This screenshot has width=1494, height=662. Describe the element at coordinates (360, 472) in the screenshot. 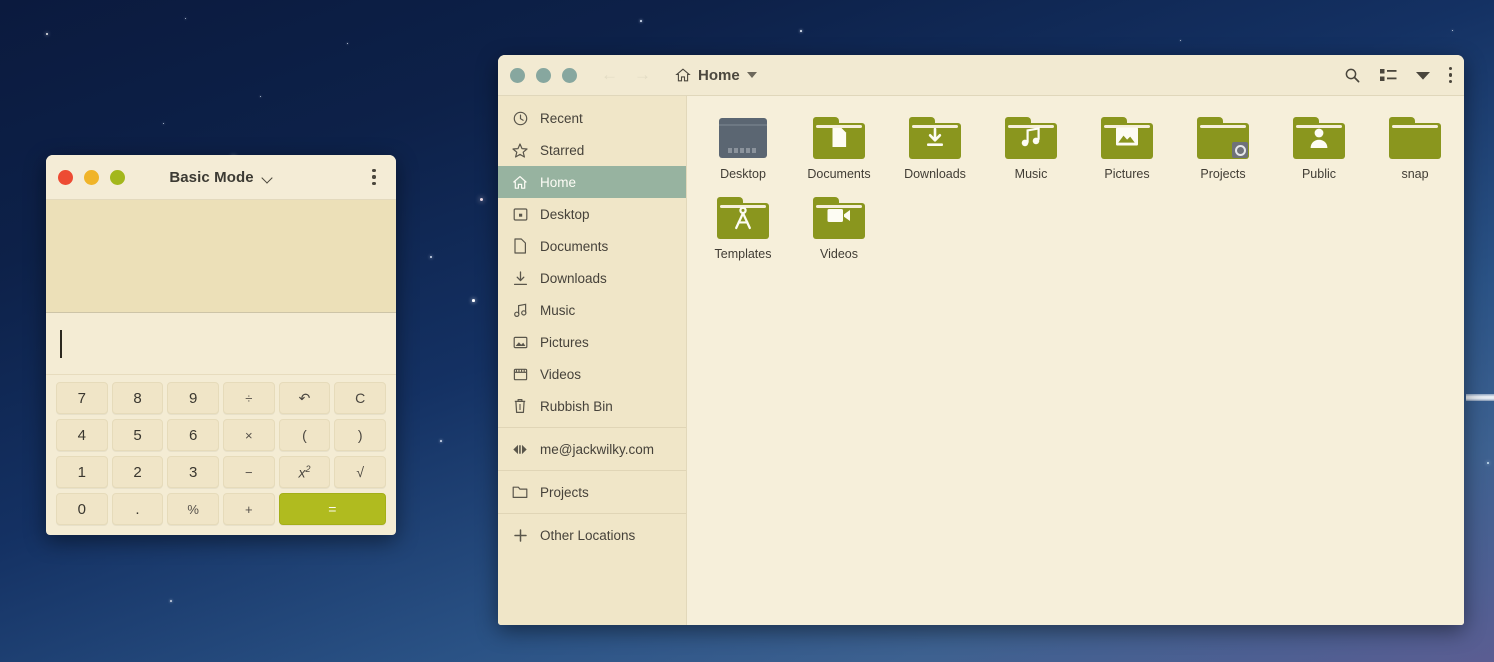

I see `key-sqrt: √` at that location.